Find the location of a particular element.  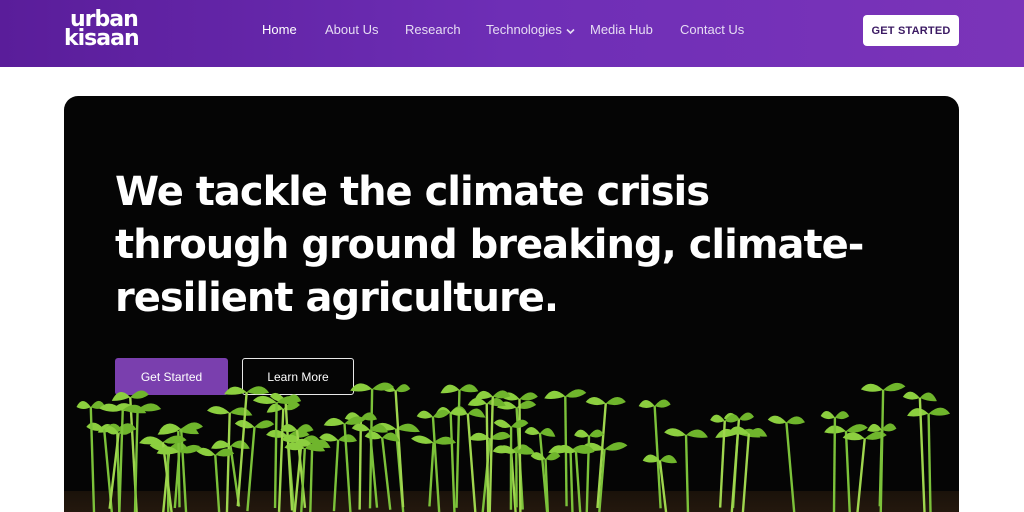

chevron-down-icon is located at coordinates (570, 31).